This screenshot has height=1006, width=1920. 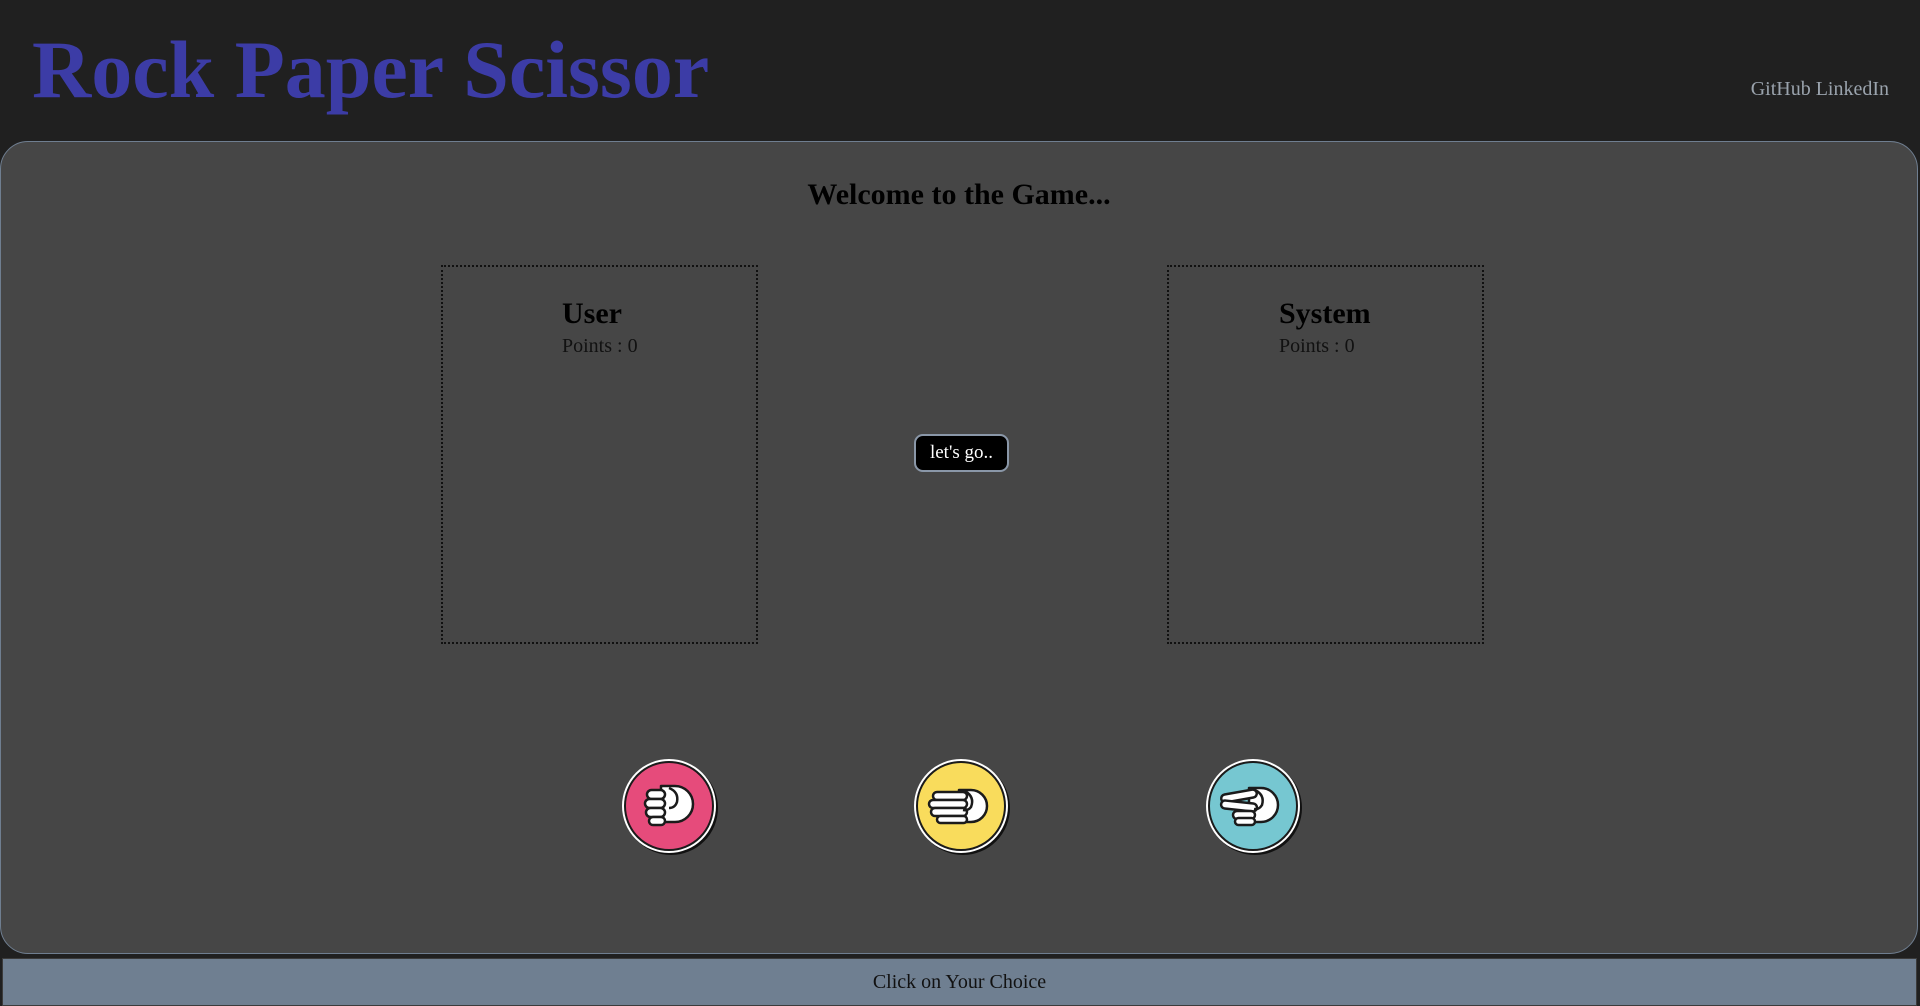 I want to click on github-link: GitHub, so click(x=1781, y=89).